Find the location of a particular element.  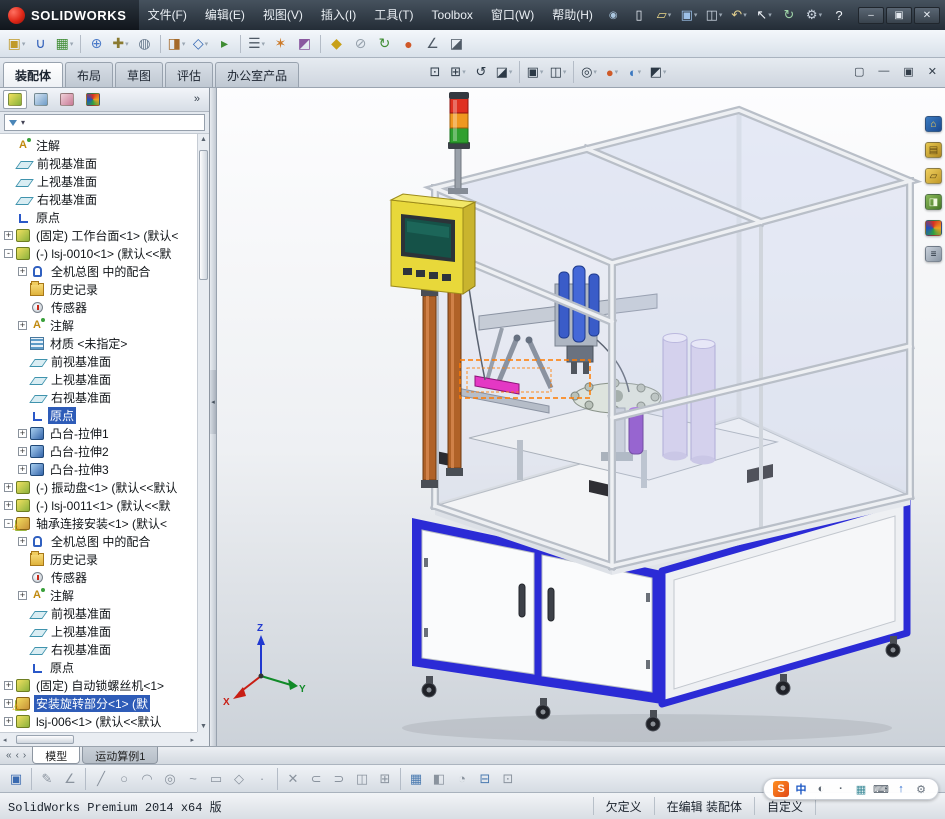

units-button: ⊡ is located at coordinates (508, 779).